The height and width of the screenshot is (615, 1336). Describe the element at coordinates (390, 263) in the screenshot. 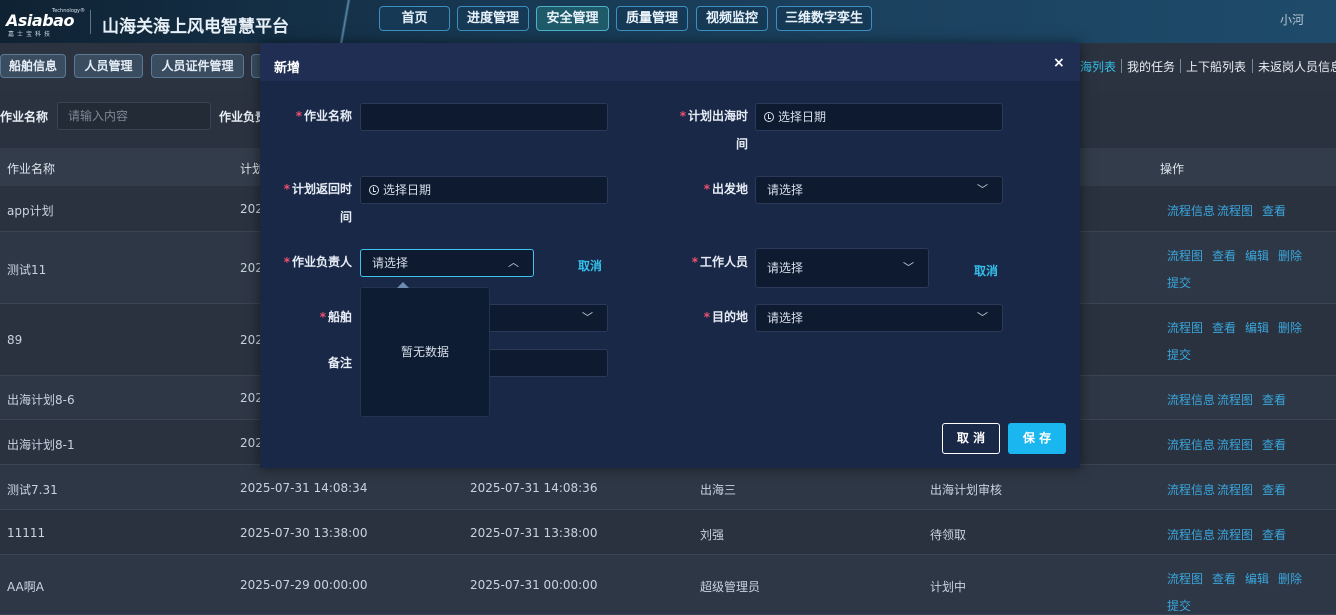

I see `leader-placeholder: 请选择` at that location.